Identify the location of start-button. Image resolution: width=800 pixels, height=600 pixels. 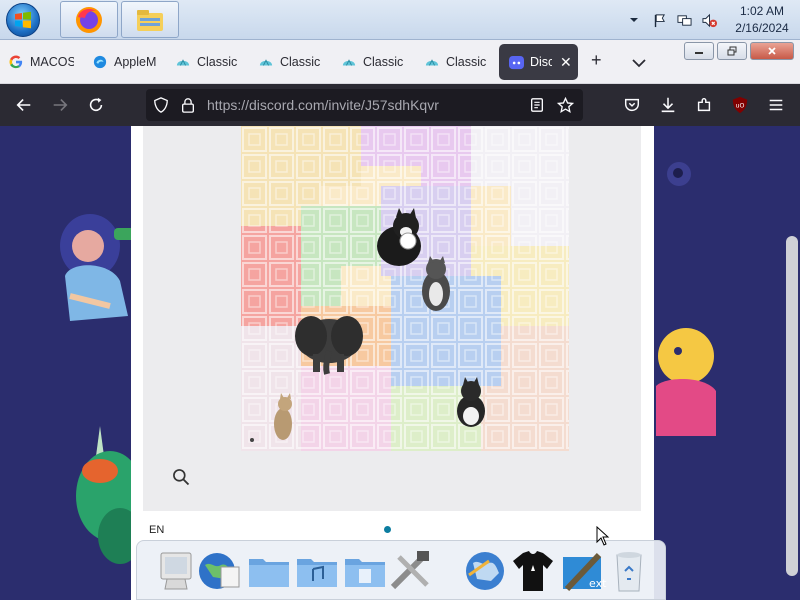
(23, 20).